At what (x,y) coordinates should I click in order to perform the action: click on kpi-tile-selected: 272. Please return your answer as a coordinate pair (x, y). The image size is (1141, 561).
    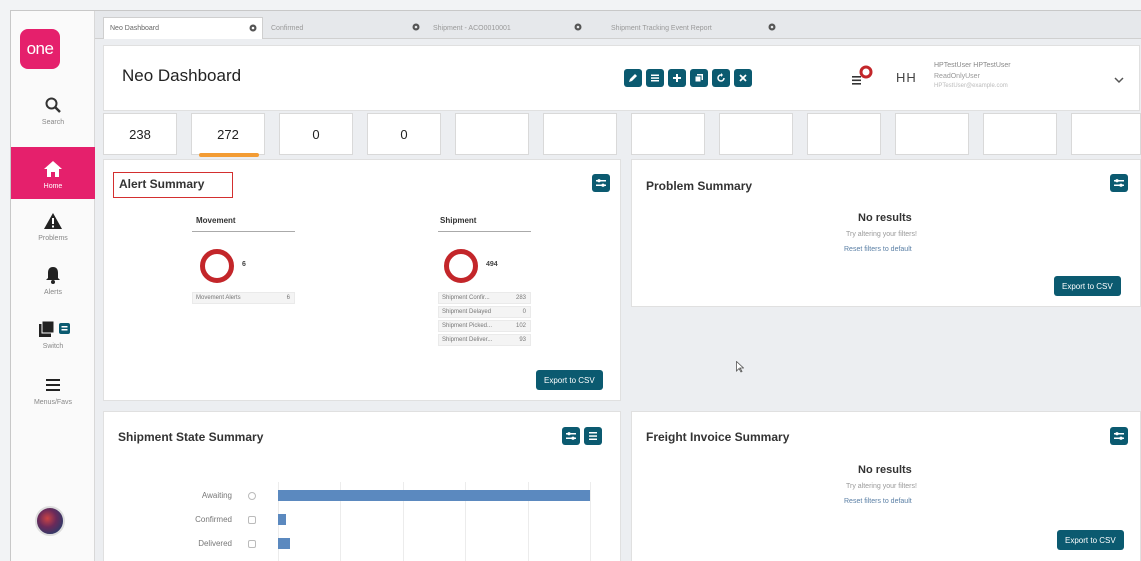
    Looking at the image, I should click on (228, 135).